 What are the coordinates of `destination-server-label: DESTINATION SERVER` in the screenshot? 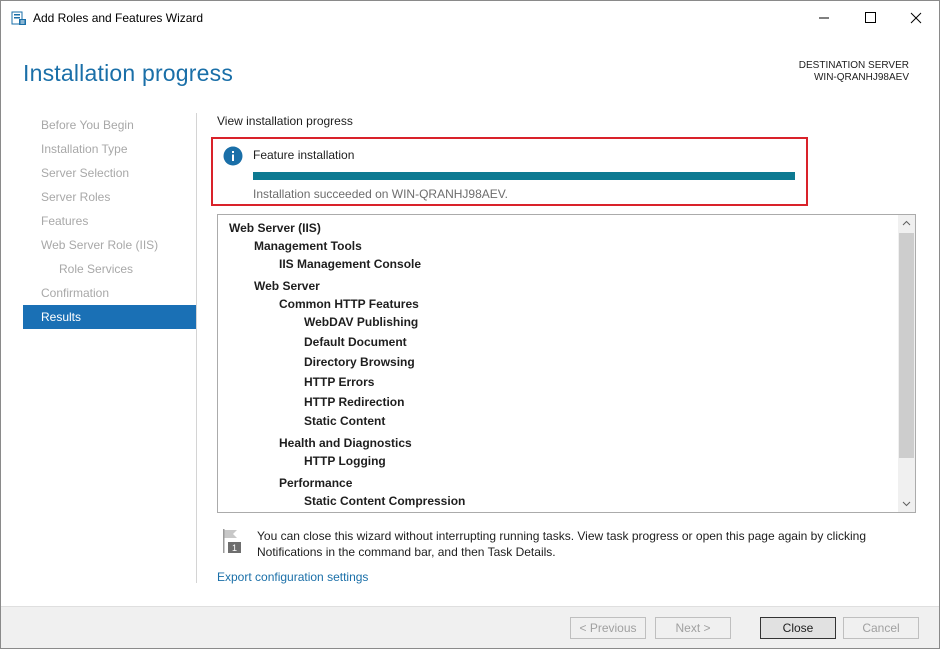 It's located at (853, 65).